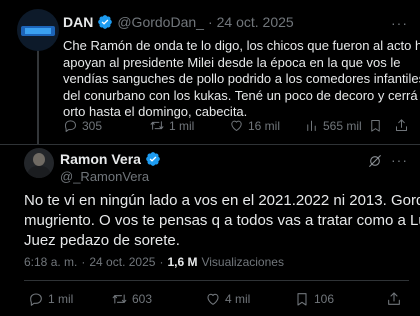  I want to click on reply-views-button: 565 mil, so click(333, 125).